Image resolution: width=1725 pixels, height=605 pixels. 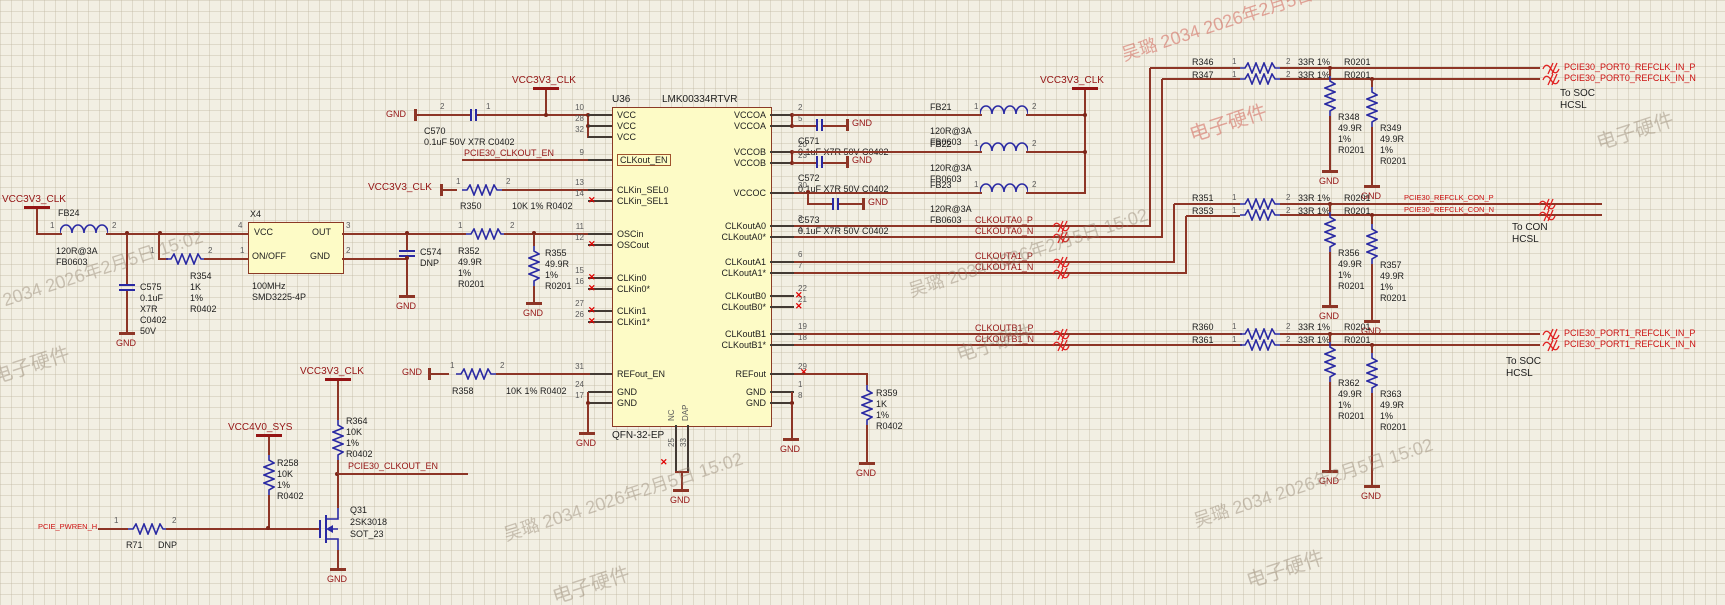 I want to click on resistor-ref: R360, so click(x=1203, y=327).